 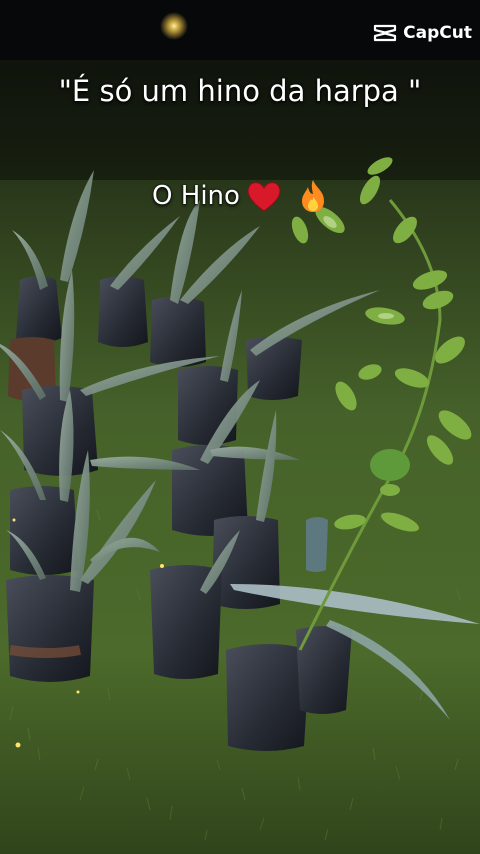 I want to click on caption-subtitle-text: O Hino, so click(x=196, y=196).